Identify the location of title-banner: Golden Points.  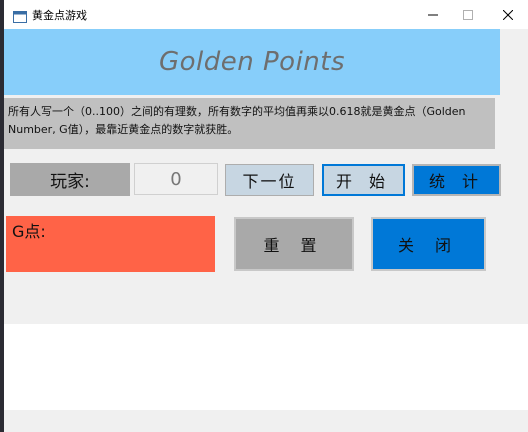
(252, 62).